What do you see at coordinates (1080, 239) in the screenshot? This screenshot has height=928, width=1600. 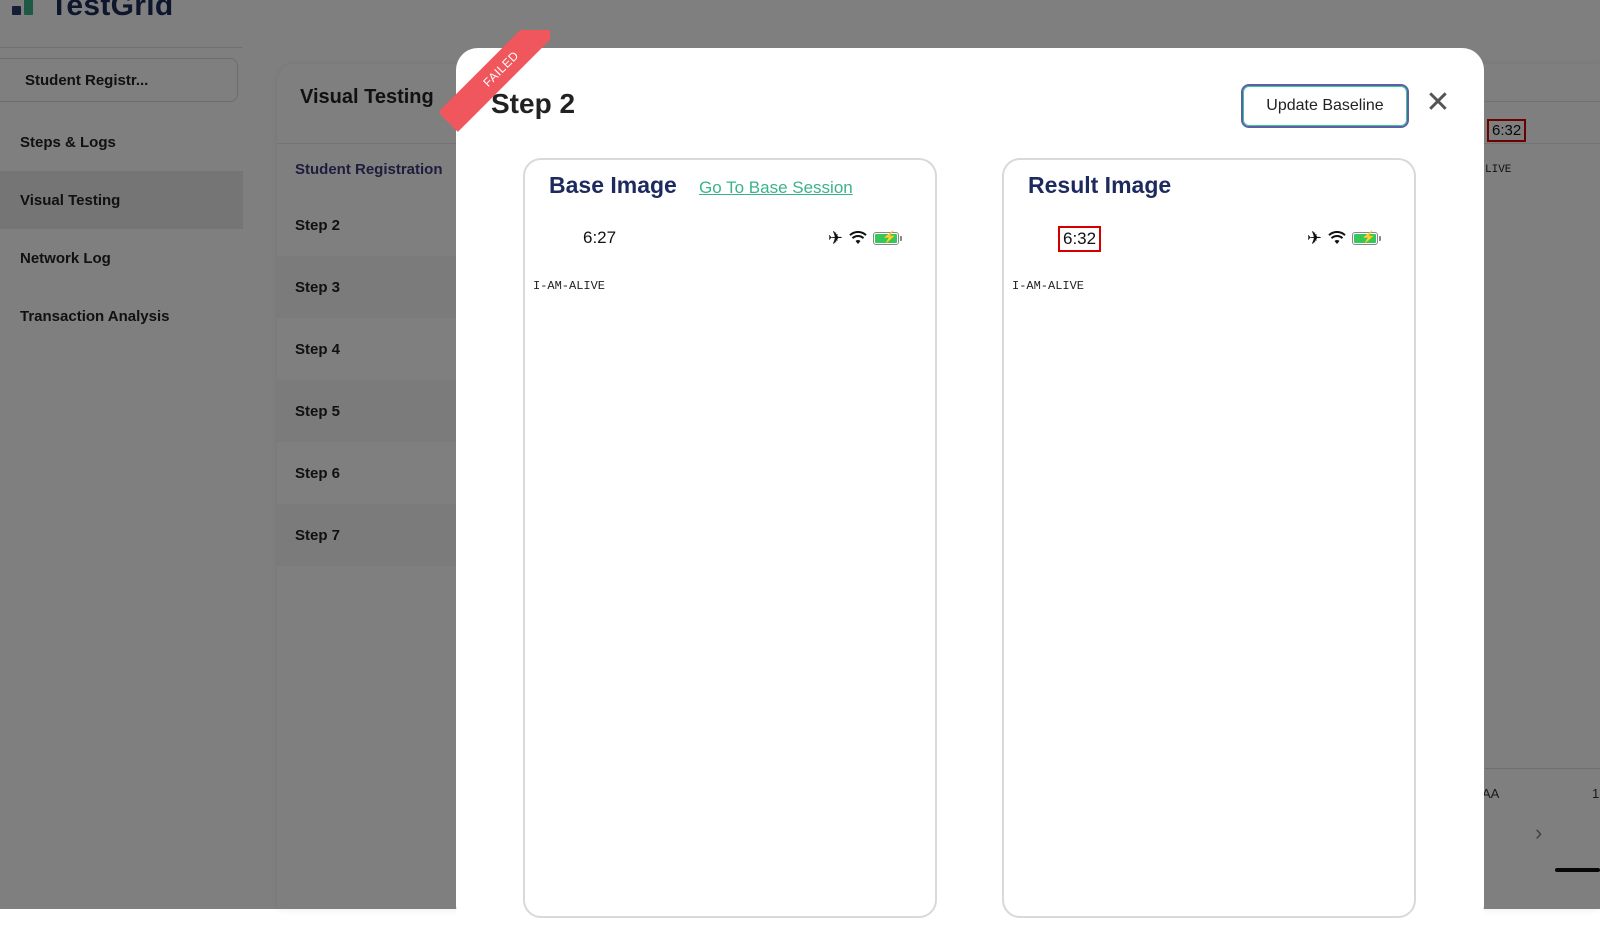 I see `result-status-time-diff: 6:32` at bounding box center [1080, 239].